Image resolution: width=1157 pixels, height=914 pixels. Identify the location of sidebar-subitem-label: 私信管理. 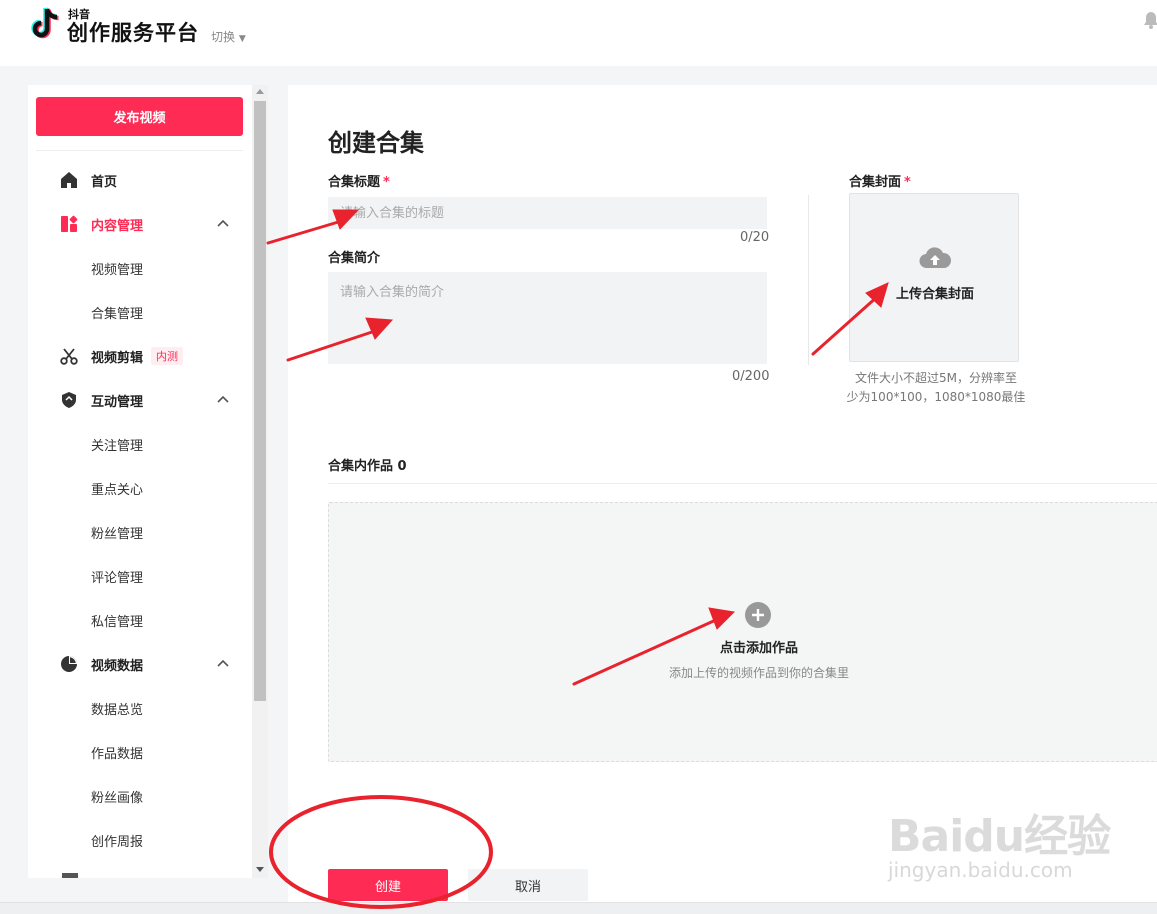
(117, 622).